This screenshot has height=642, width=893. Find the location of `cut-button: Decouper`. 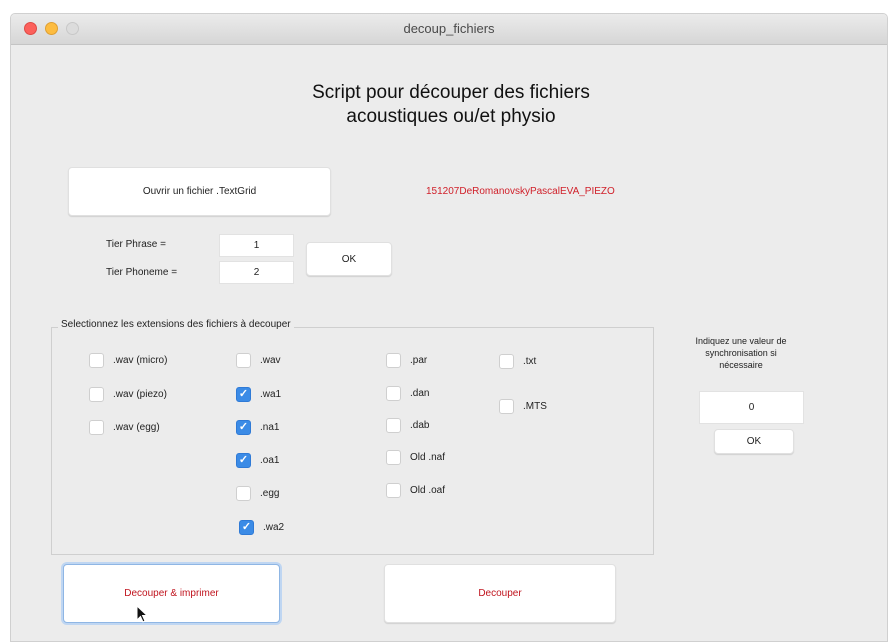

cut-button: Decouper is located at coordinates (500, 593).